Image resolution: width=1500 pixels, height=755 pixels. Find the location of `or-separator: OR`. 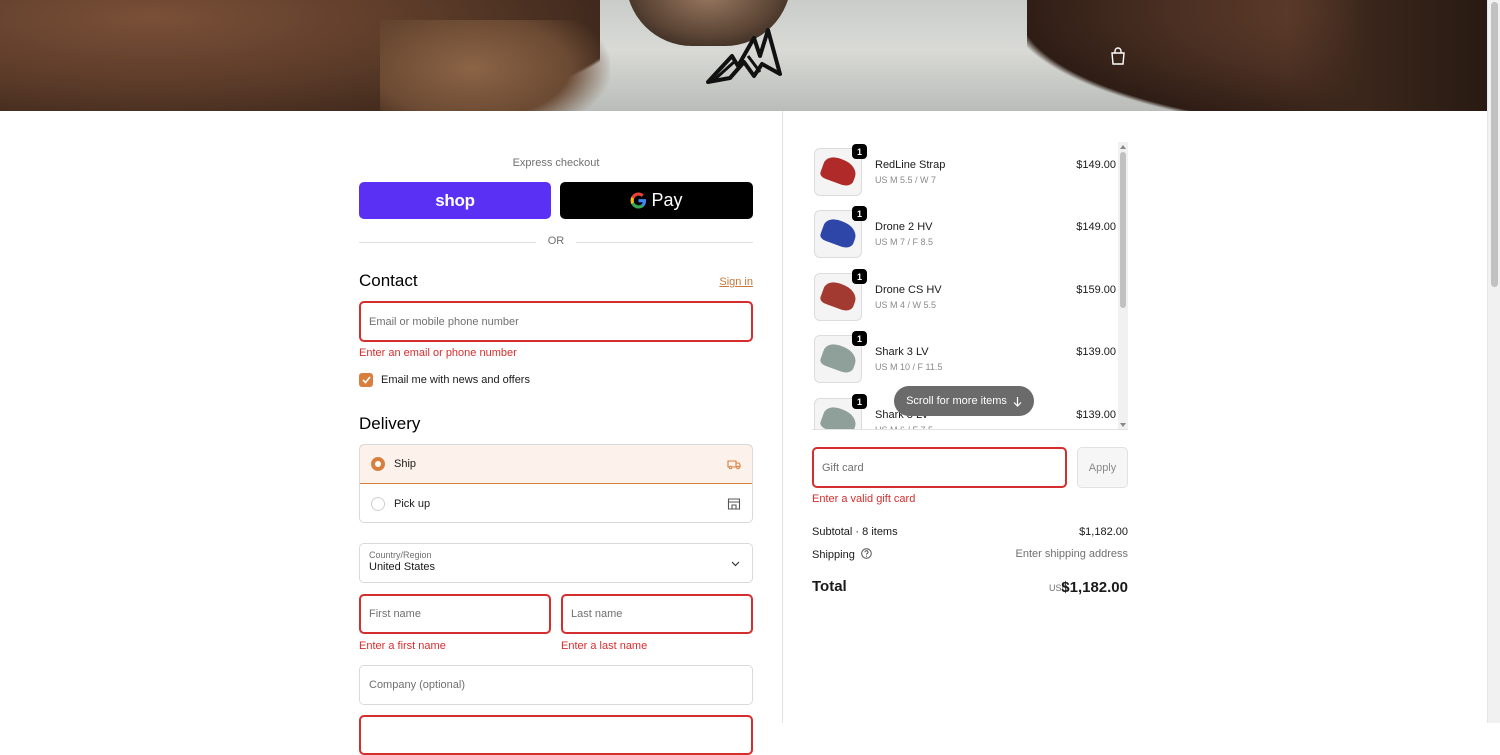

or-separator: OR is located at coordinates (556, 242).